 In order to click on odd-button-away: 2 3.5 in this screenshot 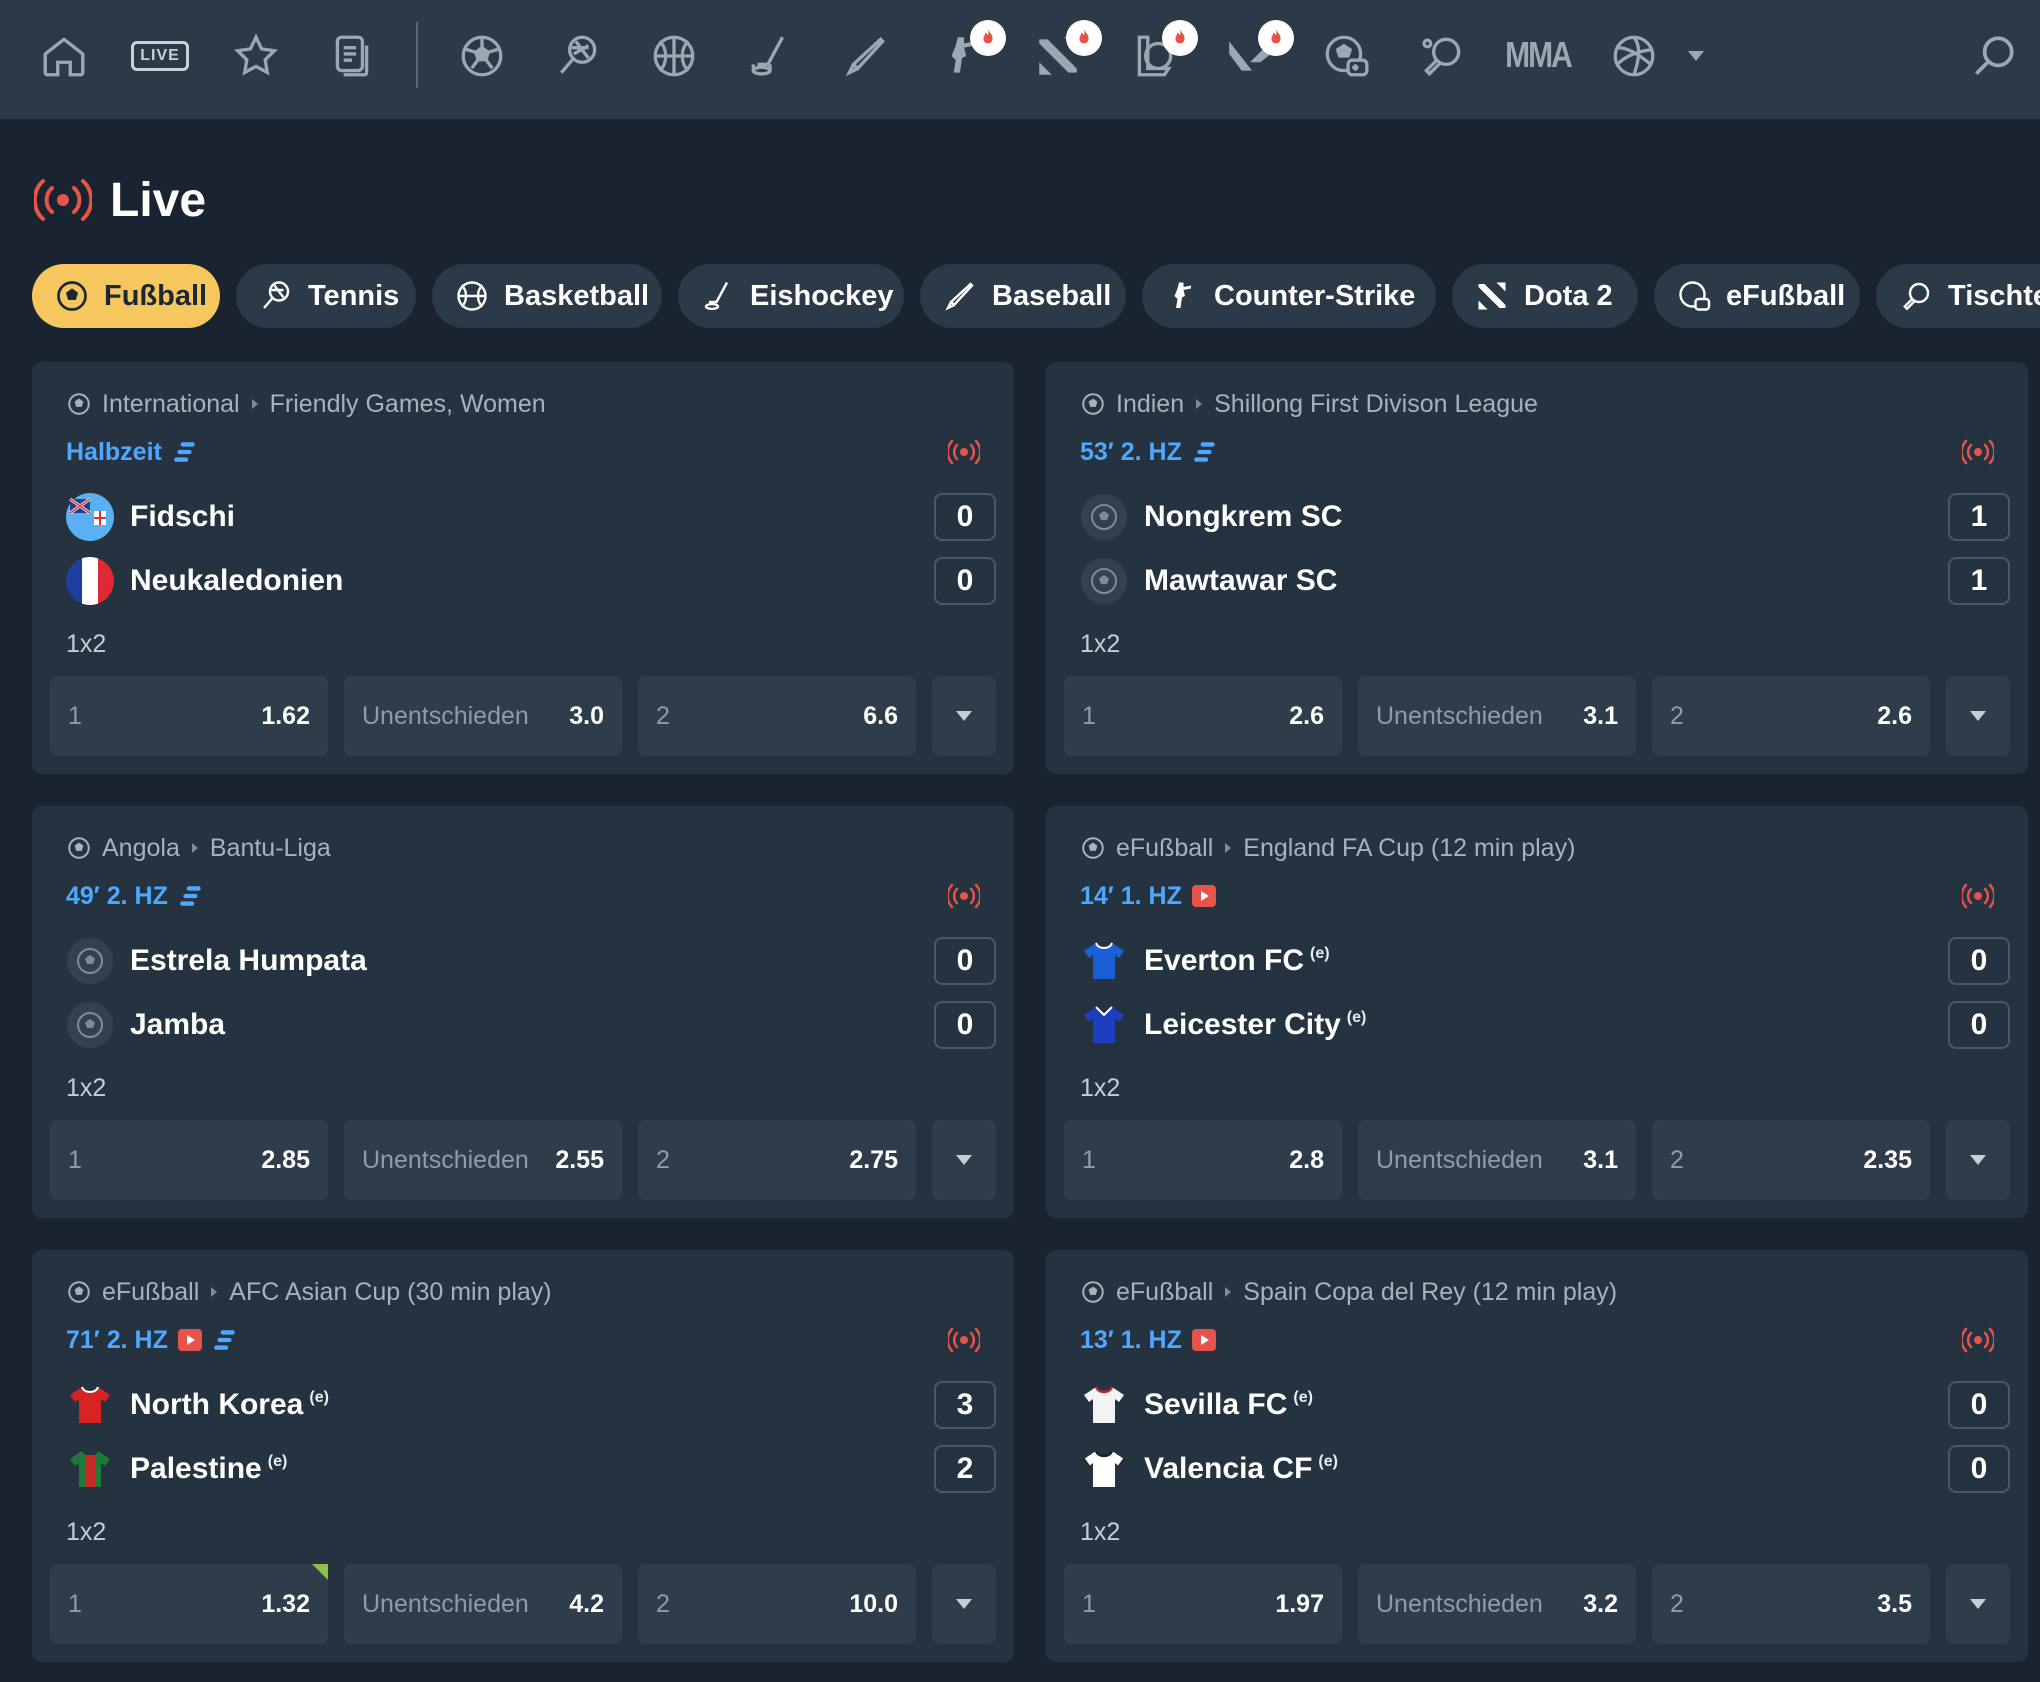, I will do `click(1791, 1604)`.